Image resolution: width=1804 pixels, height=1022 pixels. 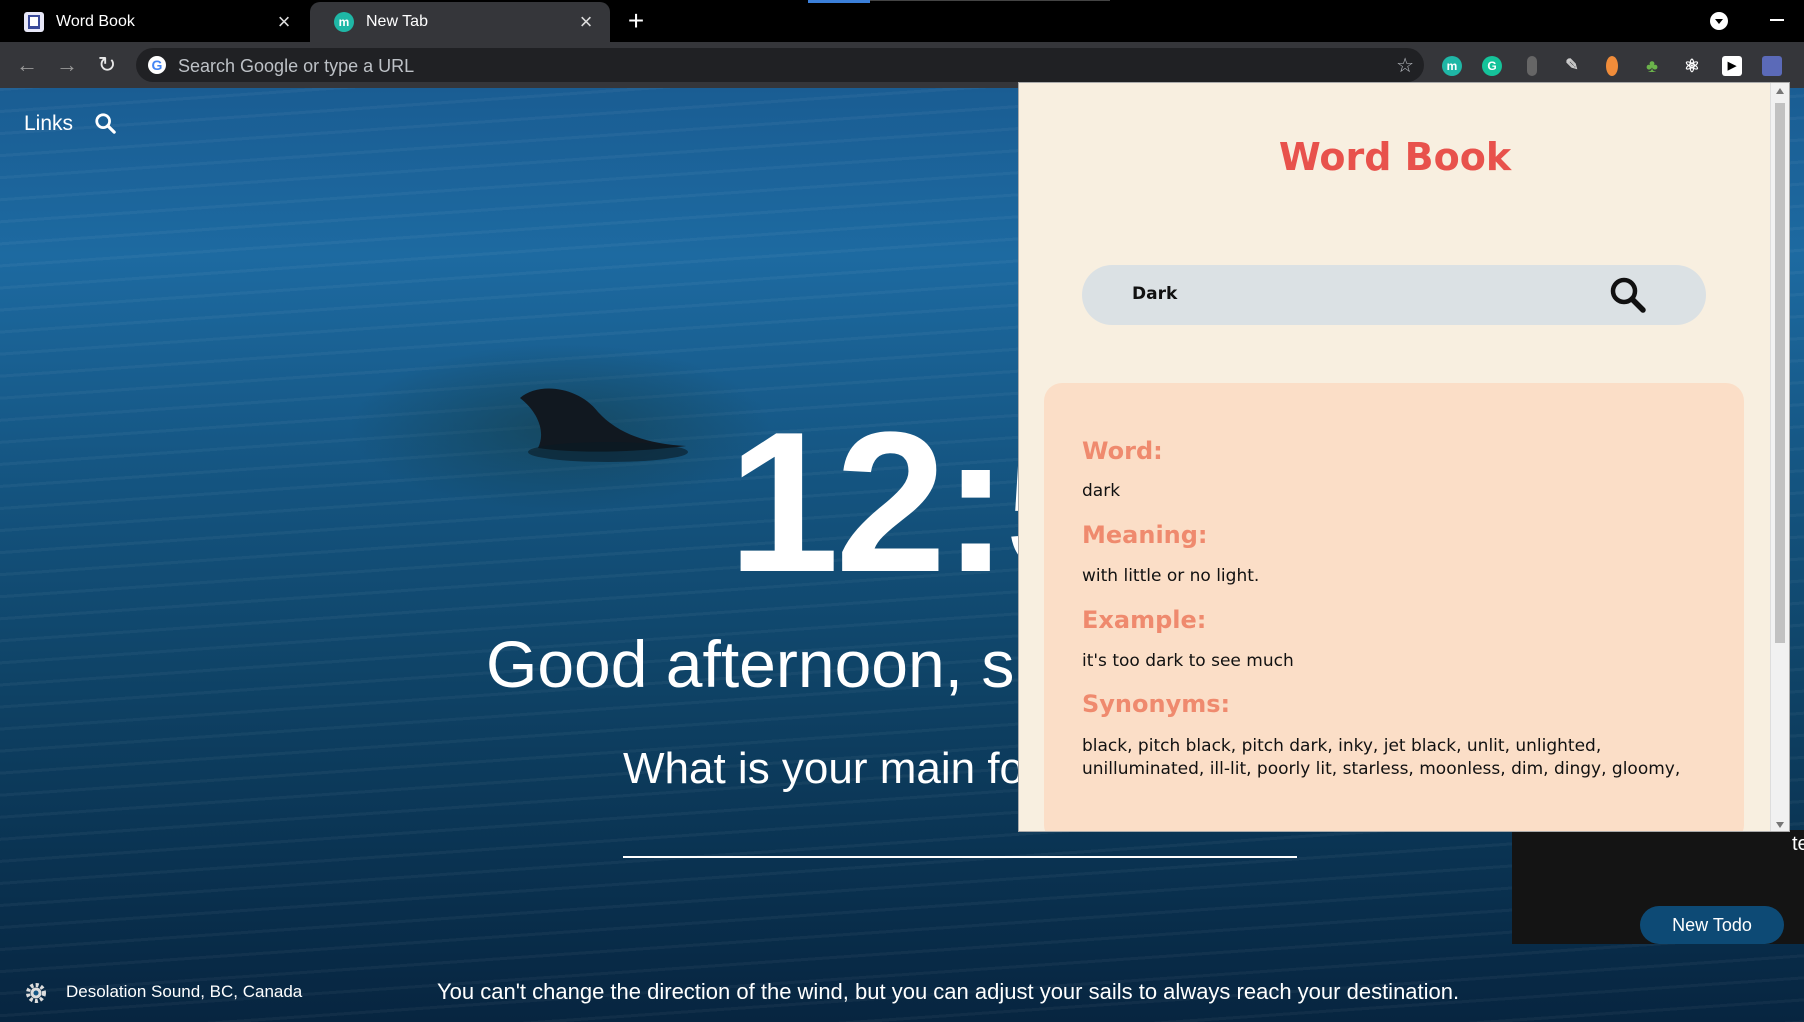 What do you see at coordinates (1394, 295) in the screenshot?
I see `word-search-input: Dark` at bounding box center [1394, 295].